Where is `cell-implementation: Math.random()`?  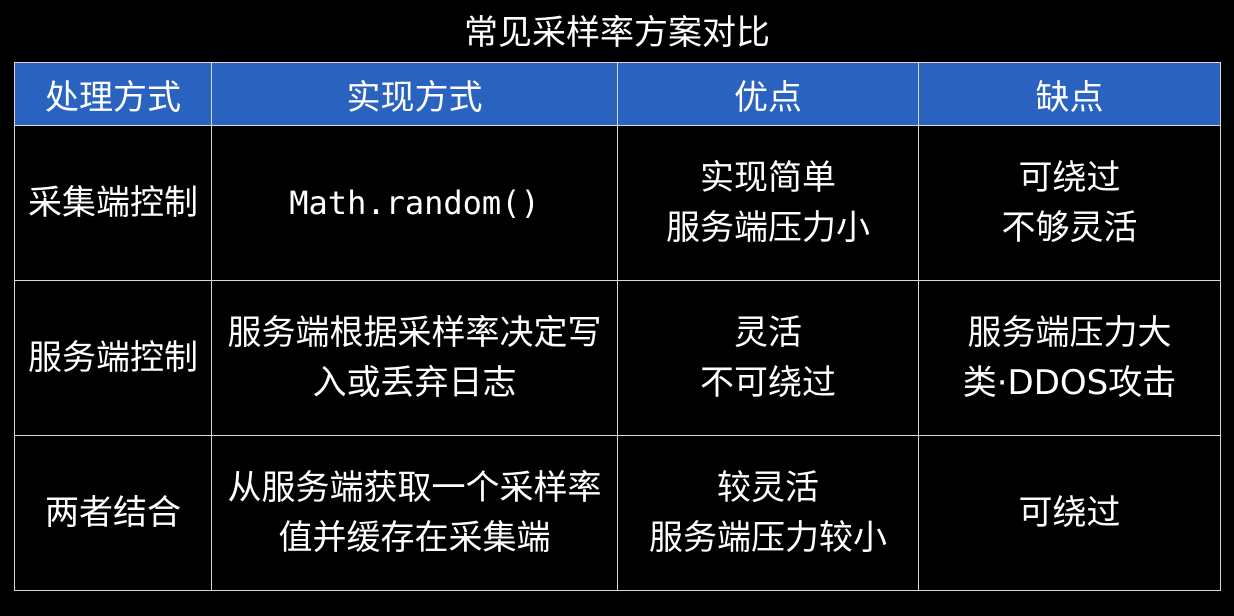 cell-implementation: Math.random() is located at coordinates (414, 203).